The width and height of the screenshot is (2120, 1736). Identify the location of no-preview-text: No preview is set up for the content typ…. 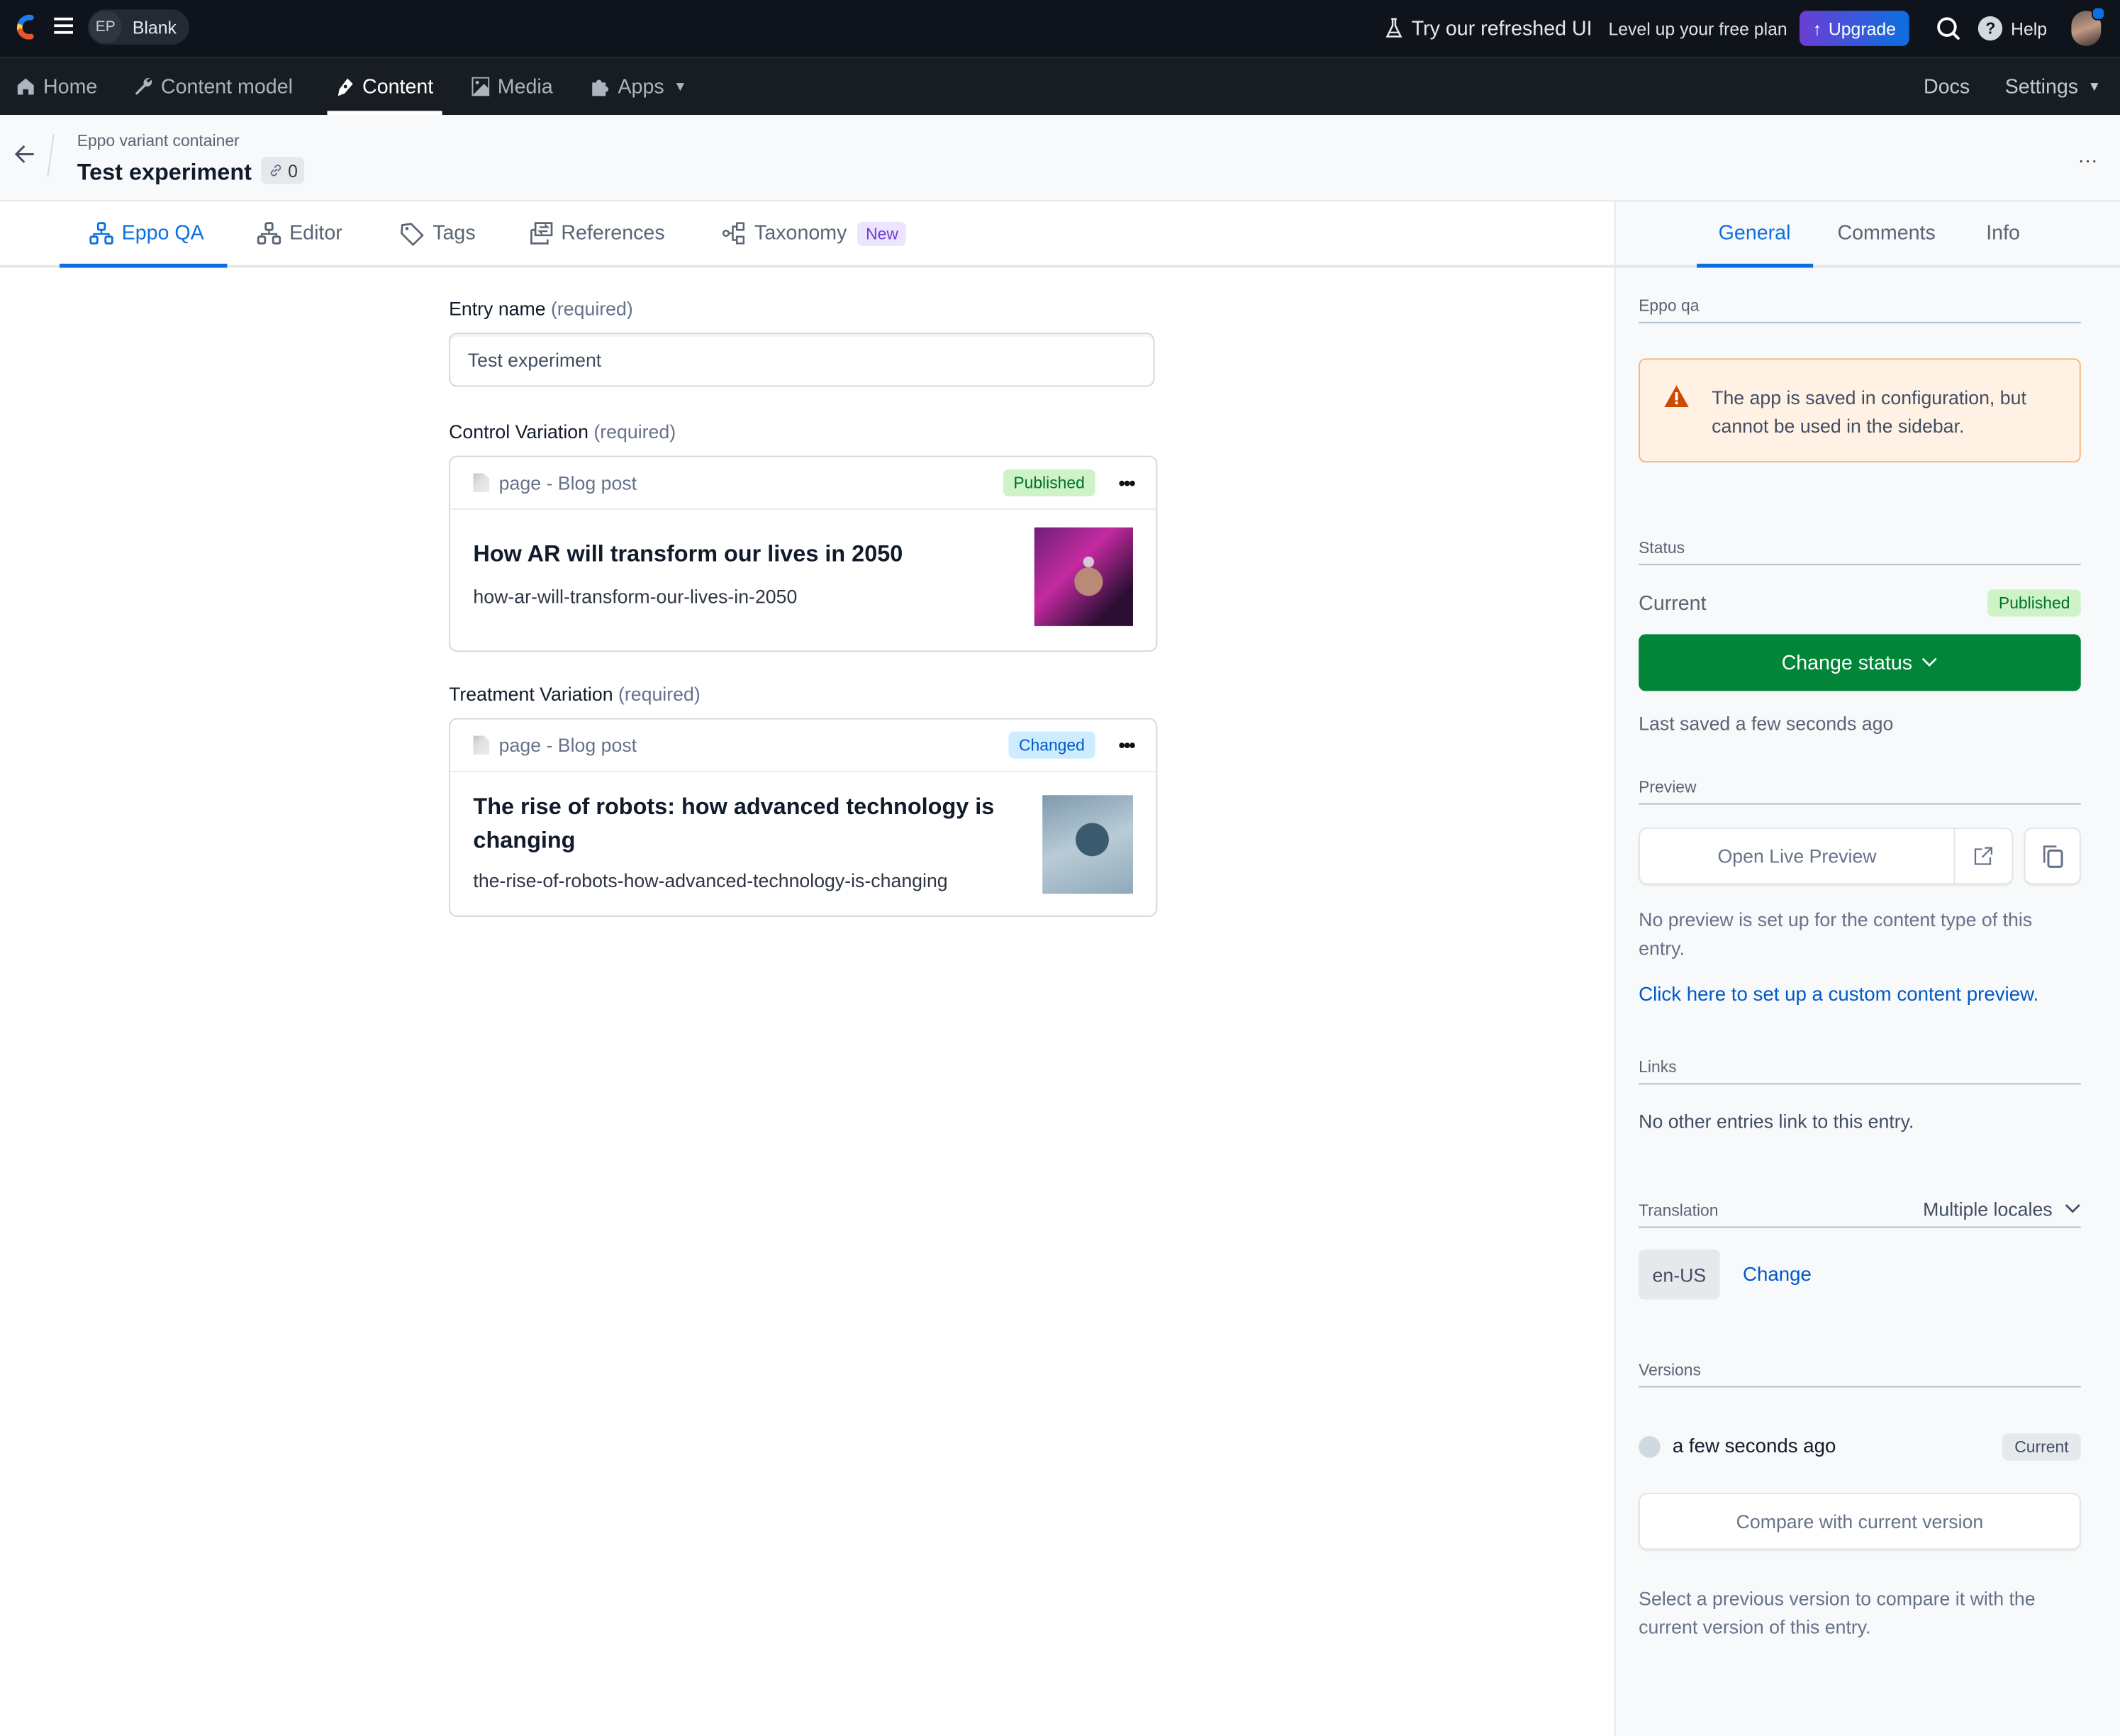
(1836, 933).